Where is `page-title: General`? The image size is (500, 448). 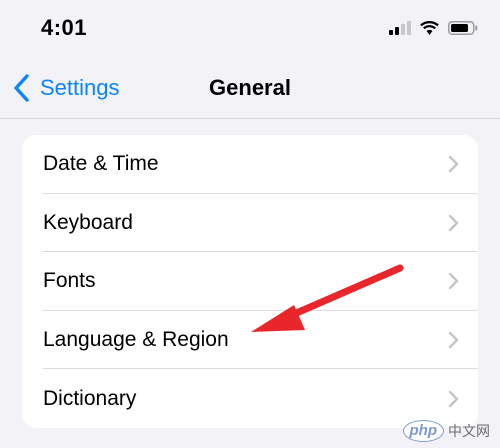
page-title: General is located at coordinates (250, 87).